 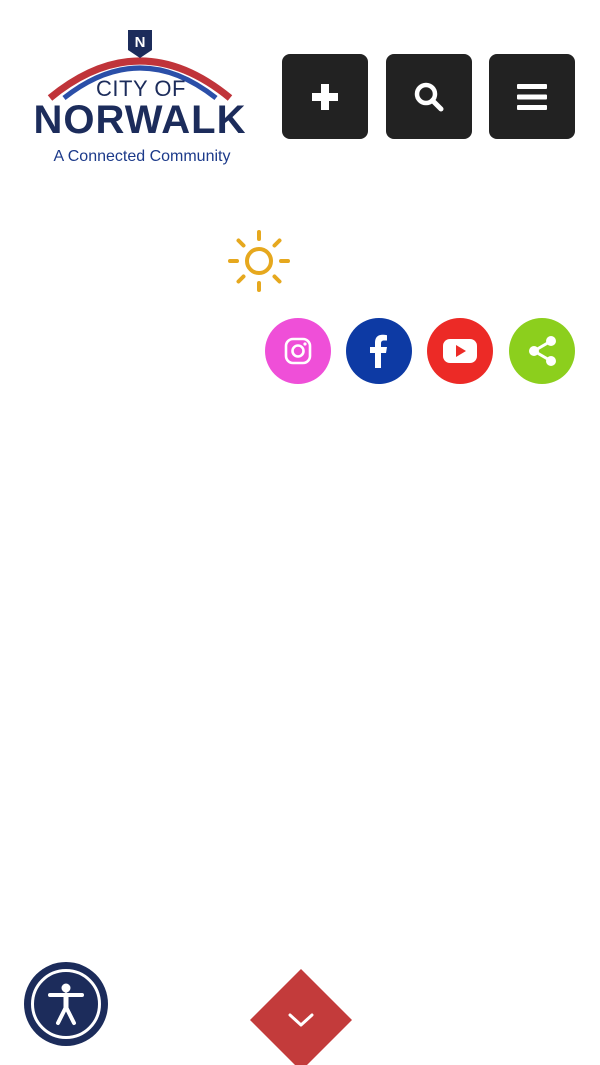 What do you see at coordinates (140, 42) in the screenshot?
I see `logo-badge-letter: N` at bounding box center [140, 42].